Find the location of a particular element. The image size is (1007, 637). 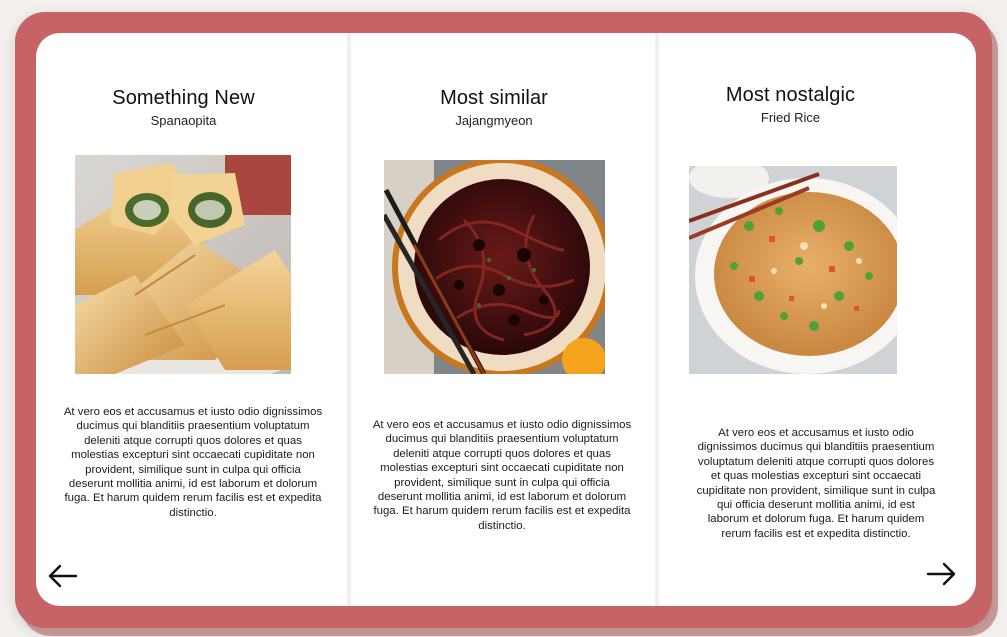

previous-button is located at coordinates (64, 576).